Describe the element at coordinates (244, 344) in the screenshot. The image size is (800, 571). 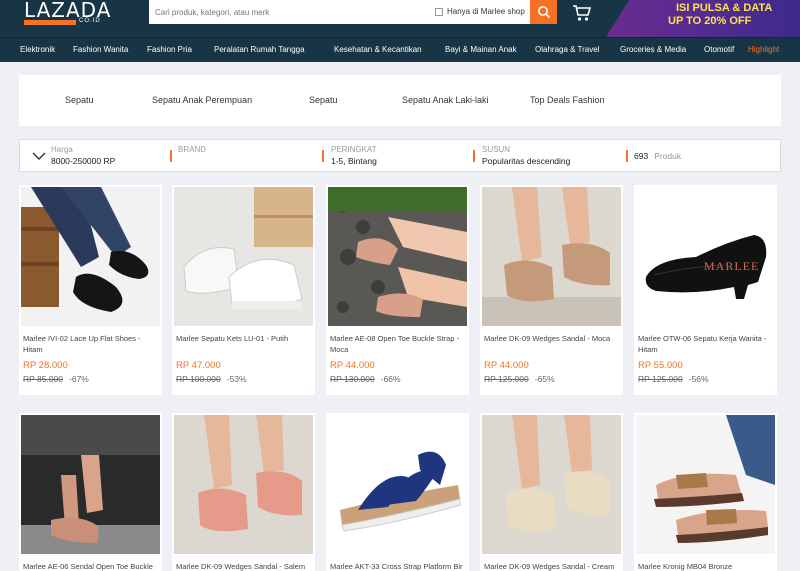
I see `product-title: Marlee Sepatu Kets LU-01 - Putih` at that location.